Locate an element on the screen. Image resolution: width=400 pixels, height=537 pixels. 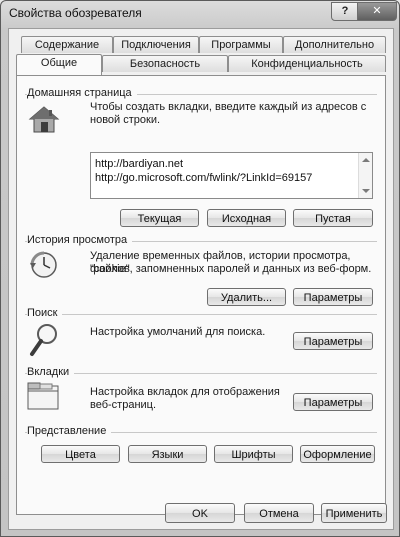
scroll-up-arrow-icon is located at coordinates (366, 160).